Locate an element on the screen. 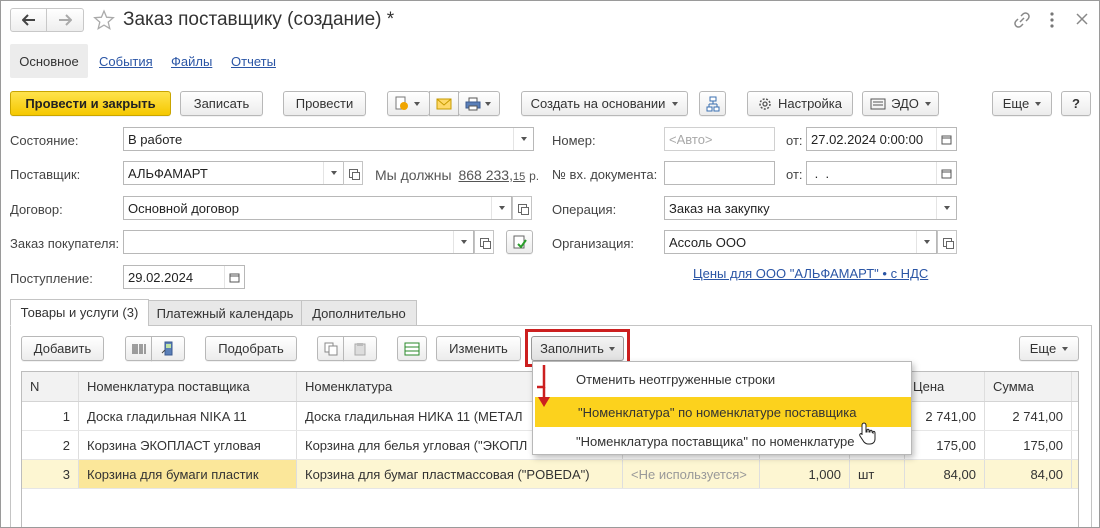  contract-field: Основной договор is located at coordinates (317, 208).